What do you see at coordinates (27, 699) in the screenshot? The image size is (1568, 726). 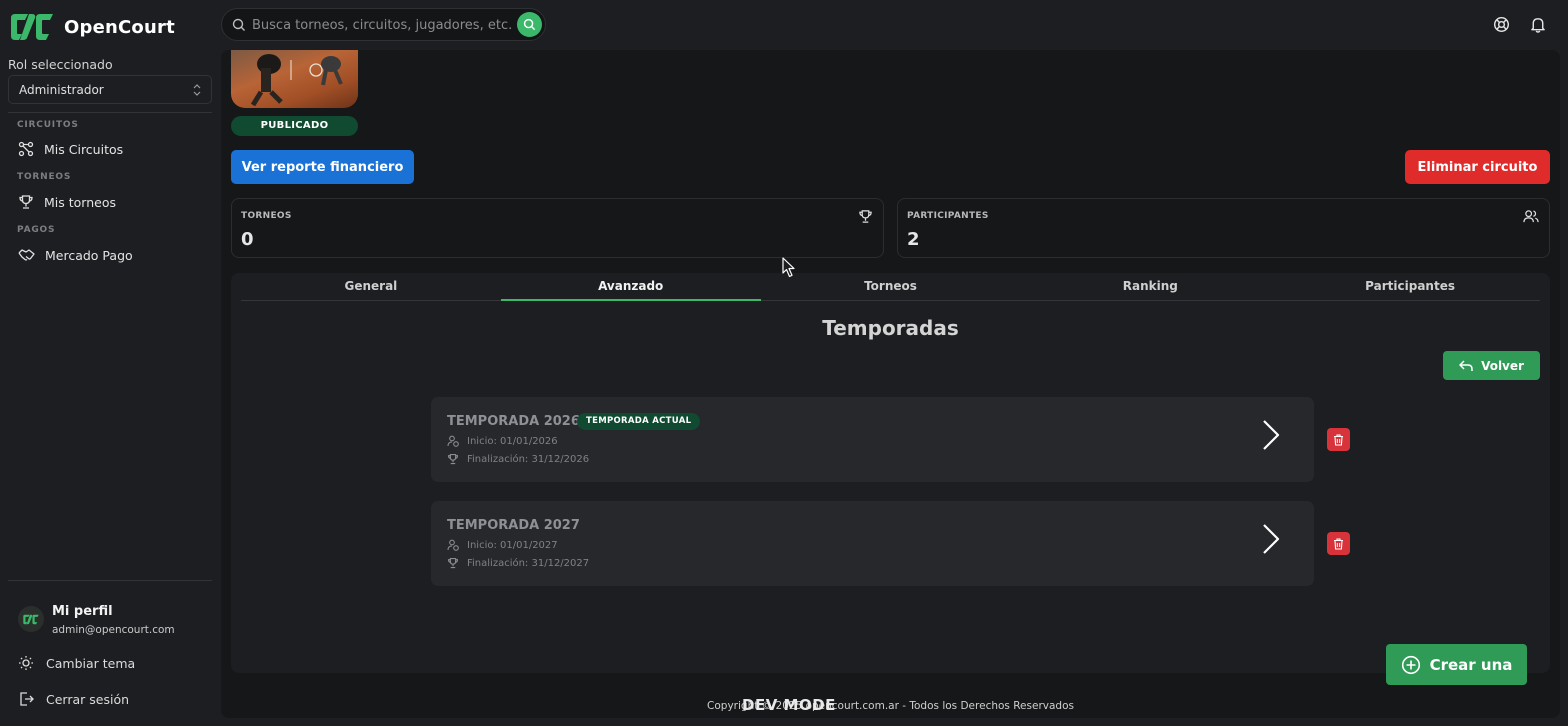 I see `logout-icon` at bounding box center [27, 699].